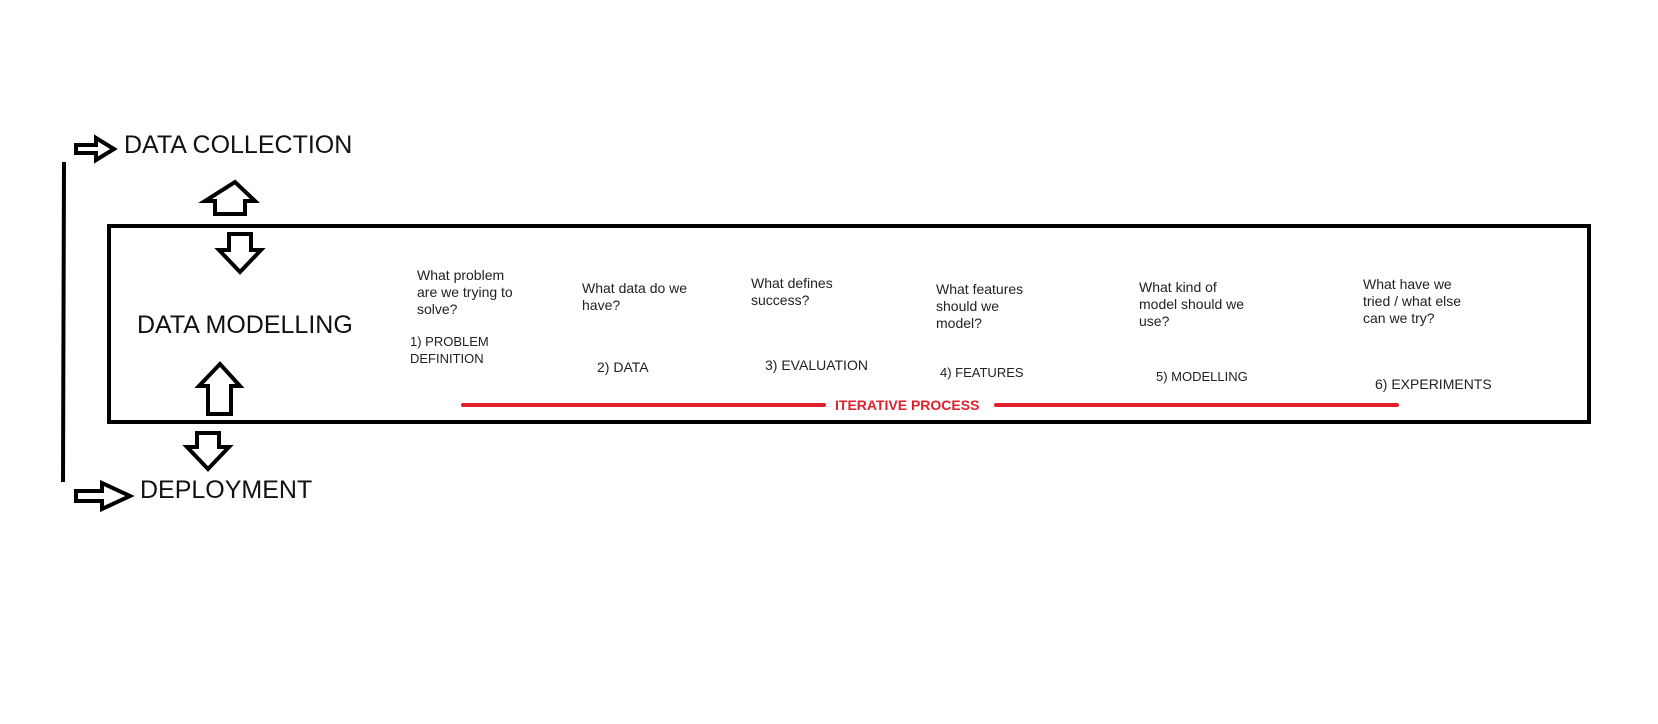 Image resolution: width=1658 pixels, height=724 pixels. What do you see at coordinates (63, 322) in the screenshot?
I see `feedback-loop-line` at bounding box center [63, 322].